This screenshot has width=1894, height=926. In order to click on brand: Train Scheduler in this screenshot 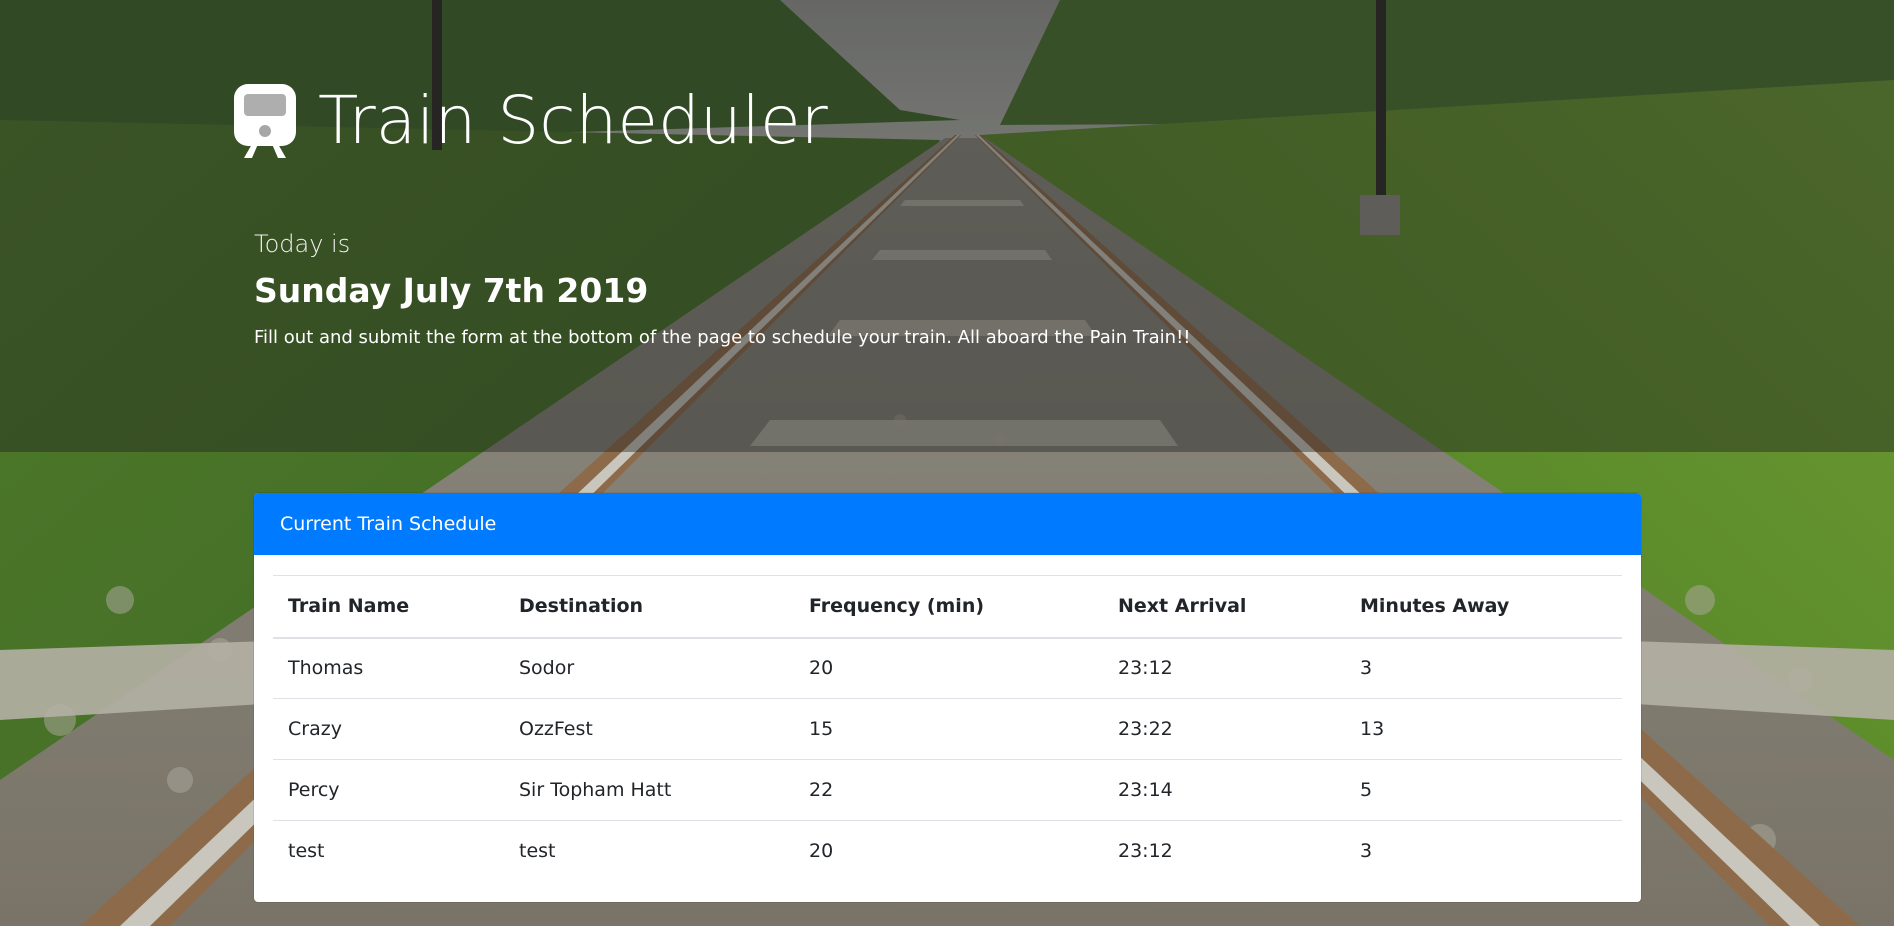, I will do `click(530, 120)`.